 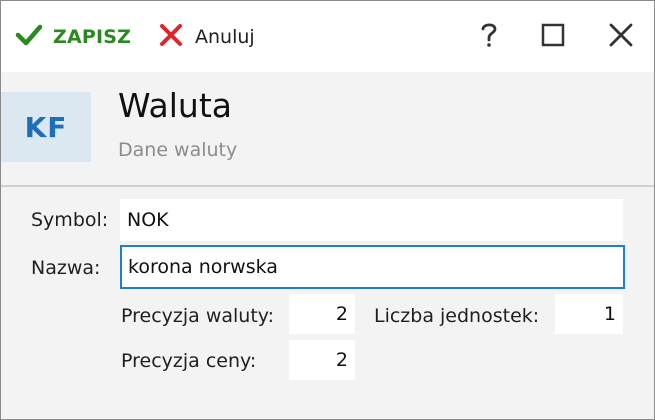 I want to click on name-field: korona norwska, so click(x=372, y=267).